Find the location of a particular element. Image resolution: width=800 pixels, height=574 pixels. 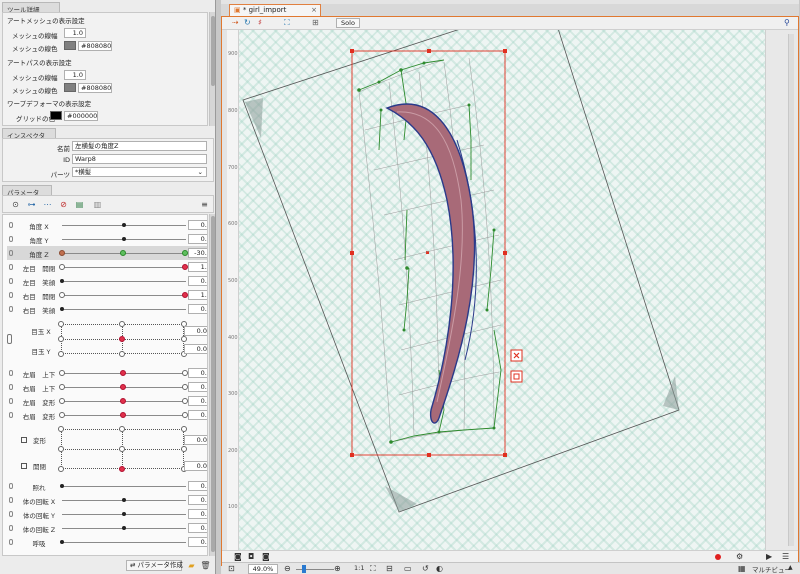

create-parameter-button: ⇄ パラメータ作成 is located at coordinates (154, 565).